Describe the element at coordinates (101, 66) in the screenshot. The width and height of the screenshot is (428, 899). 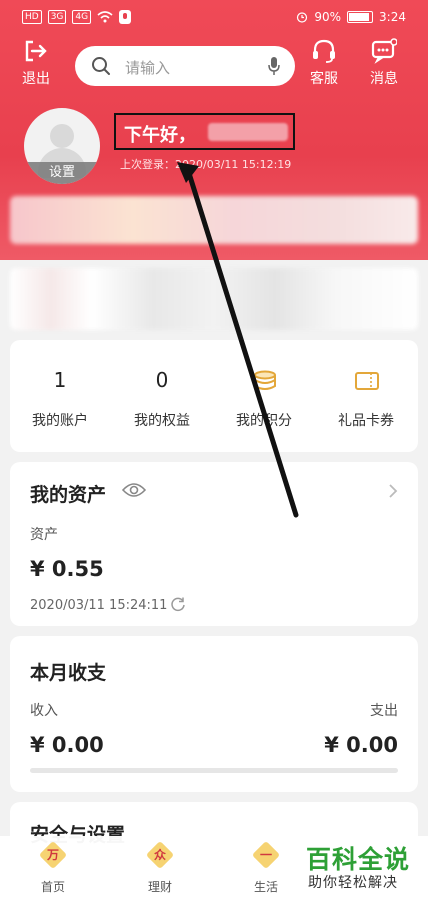
I see `search-icon` at that location.